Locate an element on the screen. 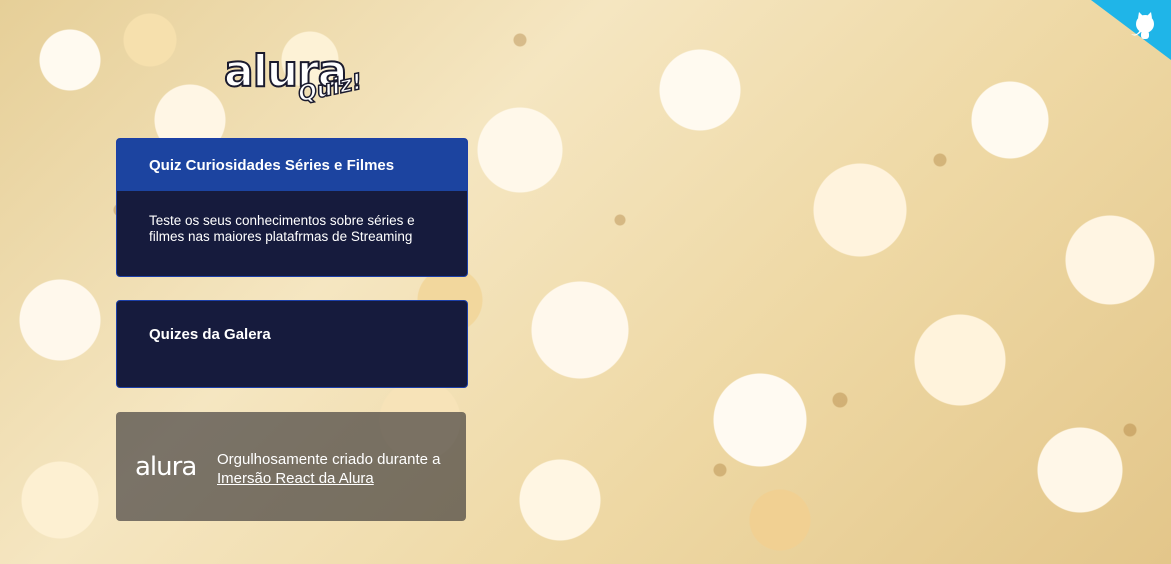 The height and width of the screenshot is (564, 1171). alura-quiz-logo: alura Quiz! is located at coordinates (294, 79).